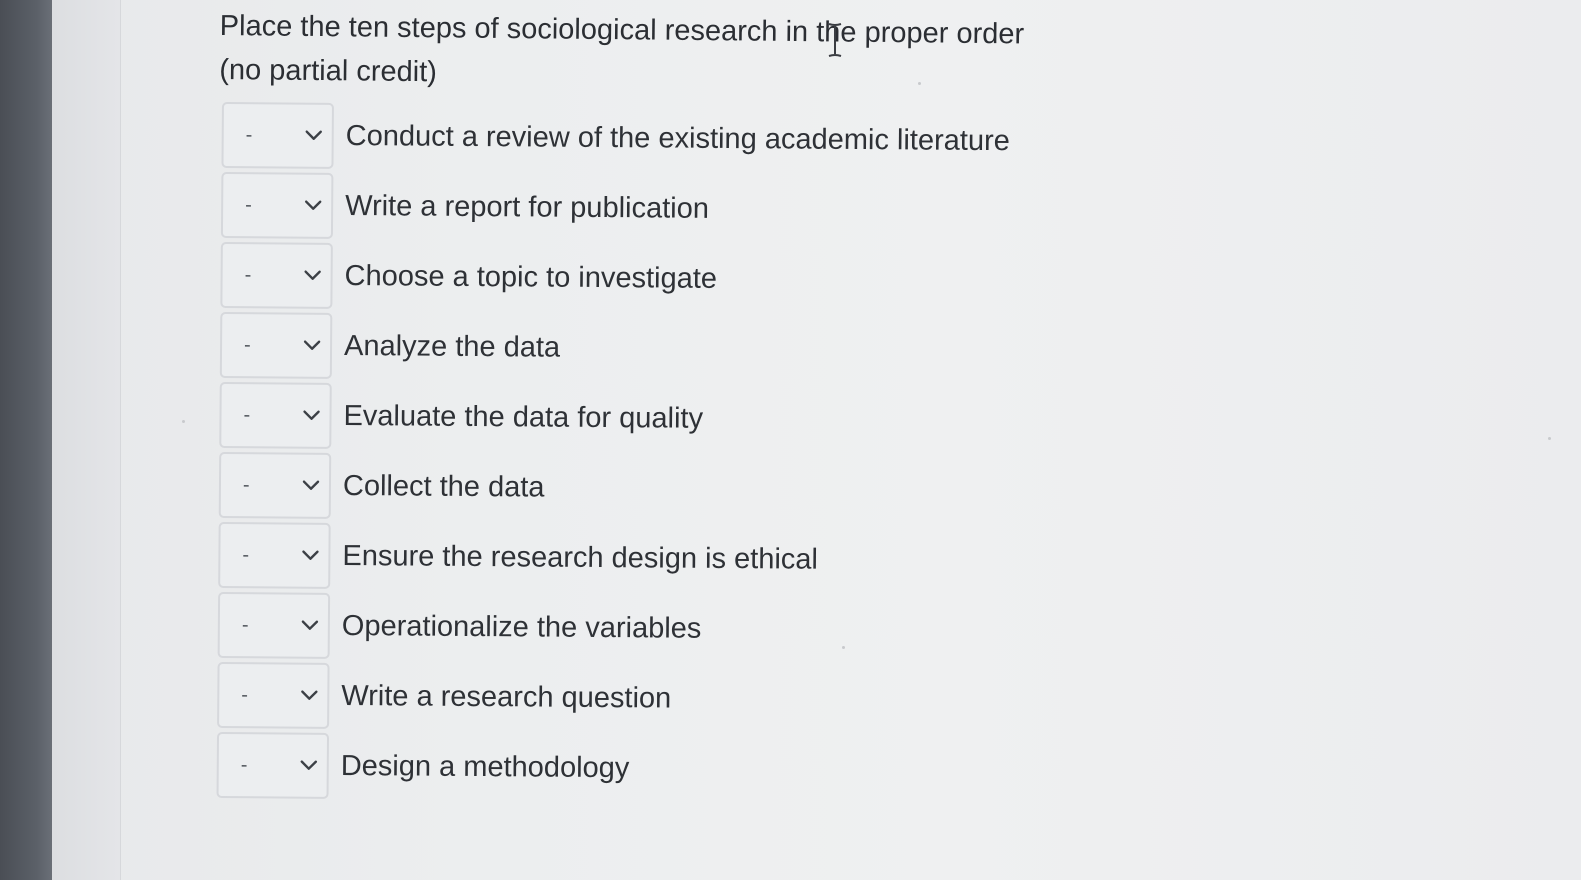  Describe the element at coordinates (531, 277) in the screenshot. I see `step-label: Choose a topic to investigate` at that location.